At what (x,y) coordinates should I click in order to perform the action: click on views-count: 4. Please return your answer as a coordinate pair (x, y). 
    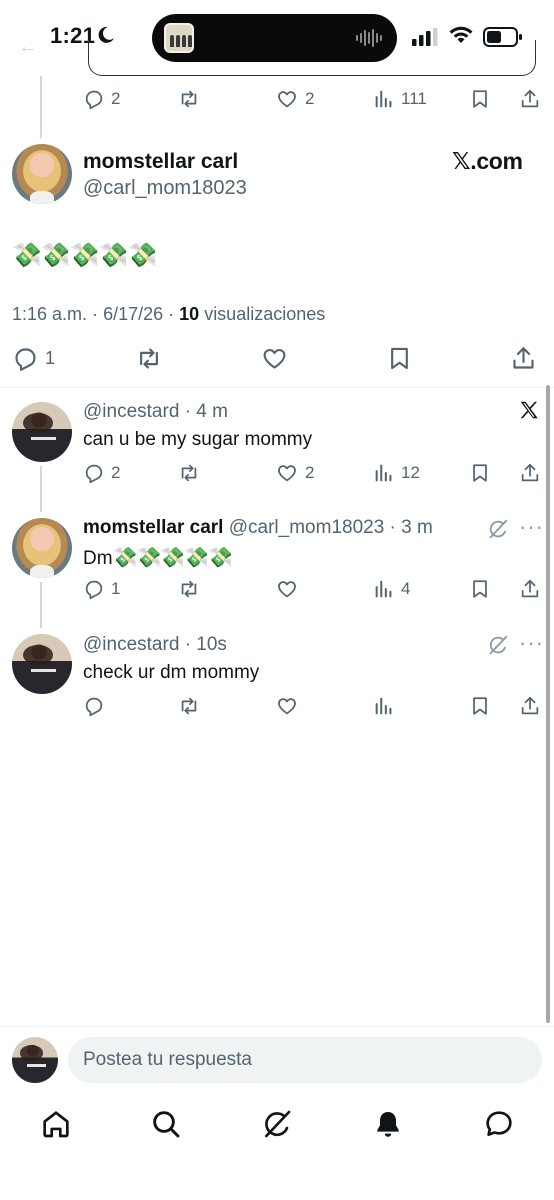
    Looking at the image, I should click on (406, 588).